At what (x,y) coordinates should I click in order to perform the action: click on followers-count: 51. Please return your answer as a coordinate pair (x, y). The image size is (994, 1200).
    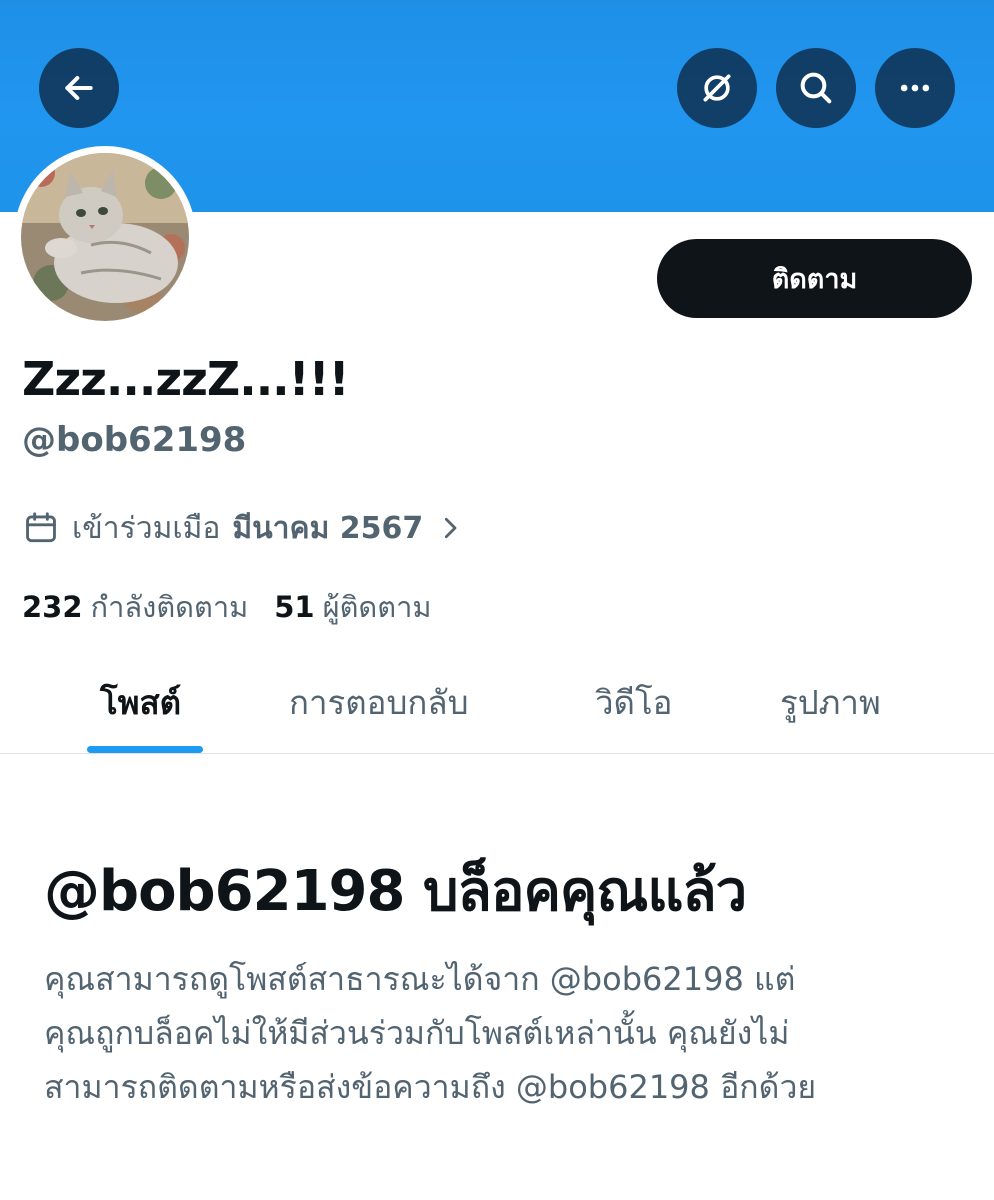
    Looking at the image, I should click on (294, 607).